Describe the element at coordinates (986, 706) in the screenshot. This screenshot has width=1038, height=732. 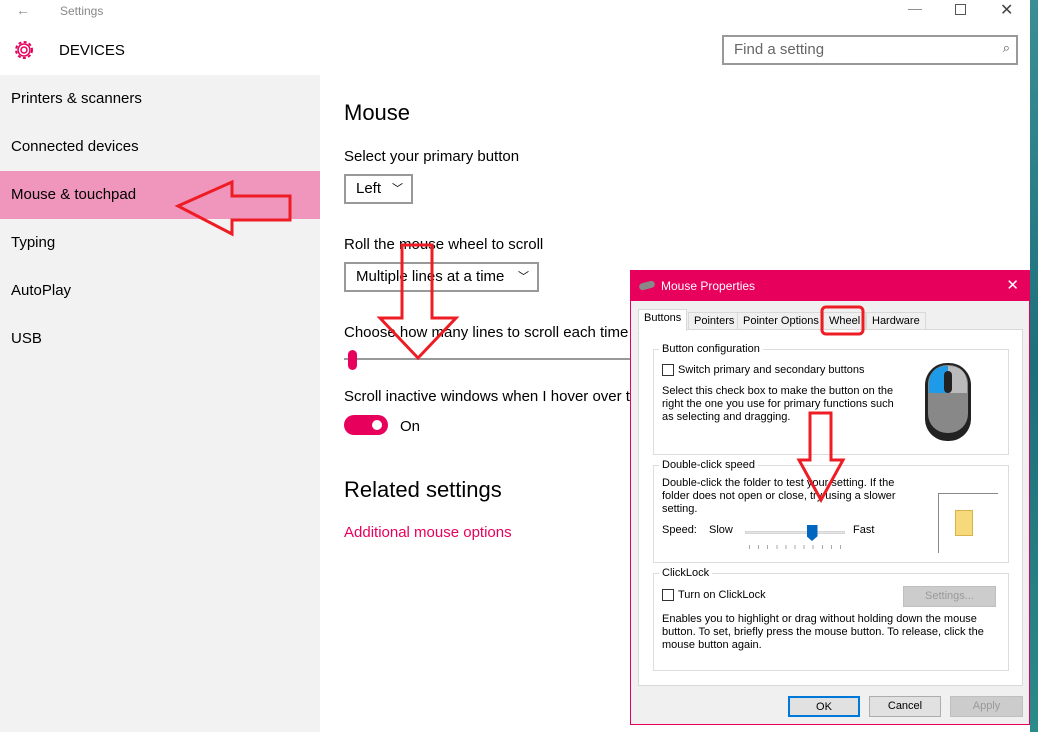
I see `apply-button: Apply` at that location.